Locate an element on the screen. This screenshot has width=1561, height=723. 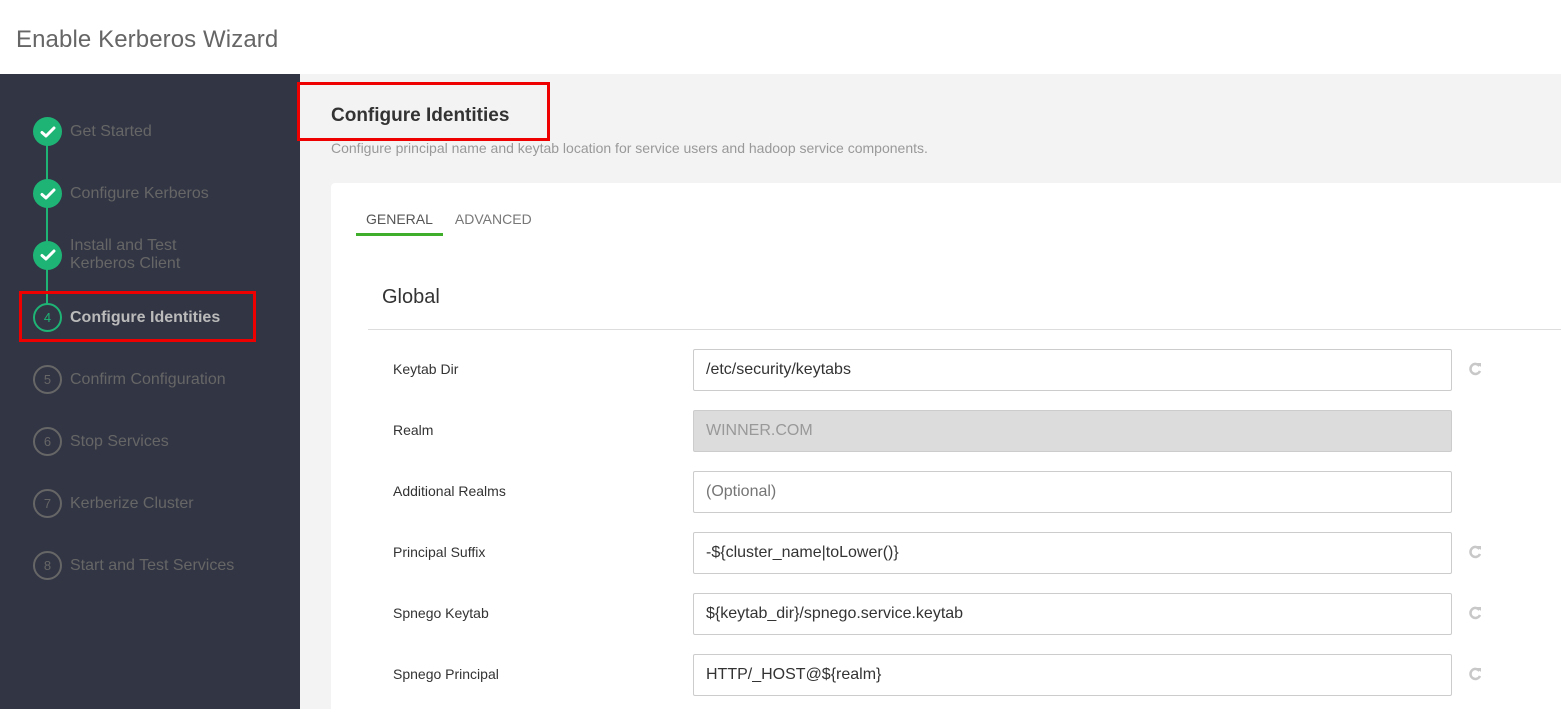
step-number: 6 is located at coordinates (47, 441).